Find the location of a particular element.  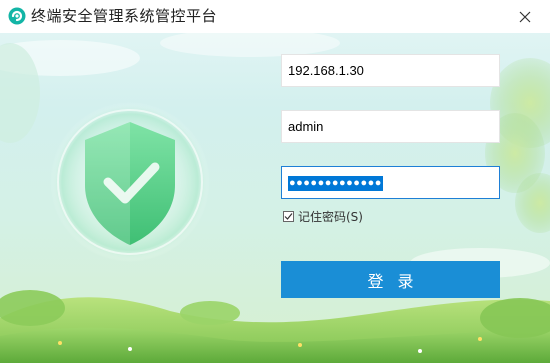

close-button is located at coordinates (525, 16).